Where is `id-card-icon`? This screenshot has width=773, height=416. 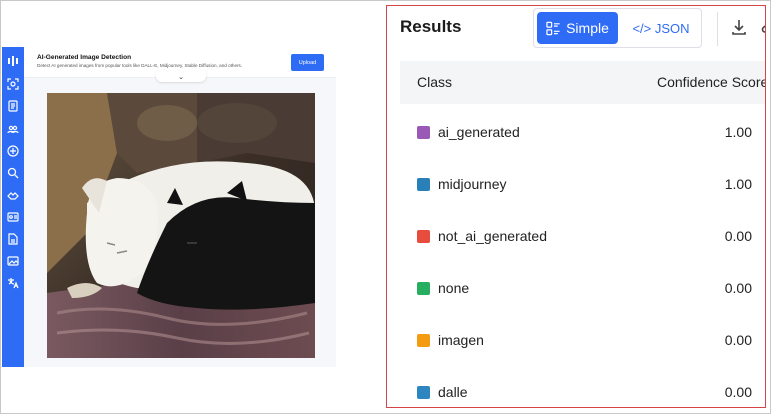
id-card-icon is located at coordinates (13, 217).